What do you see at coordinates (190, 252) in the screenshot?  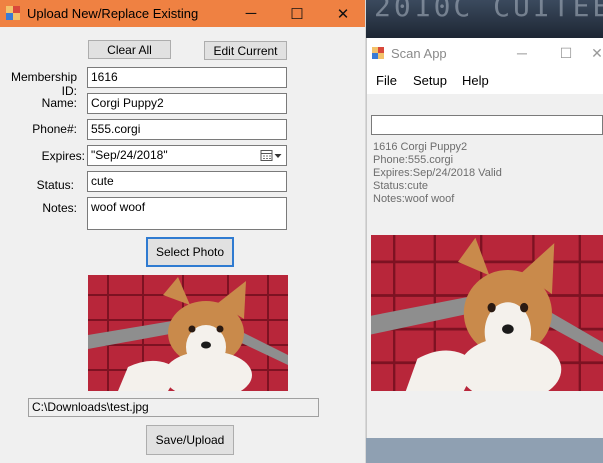 I see `select-photo-button: Select Photo` at bounding box center [190, 252].